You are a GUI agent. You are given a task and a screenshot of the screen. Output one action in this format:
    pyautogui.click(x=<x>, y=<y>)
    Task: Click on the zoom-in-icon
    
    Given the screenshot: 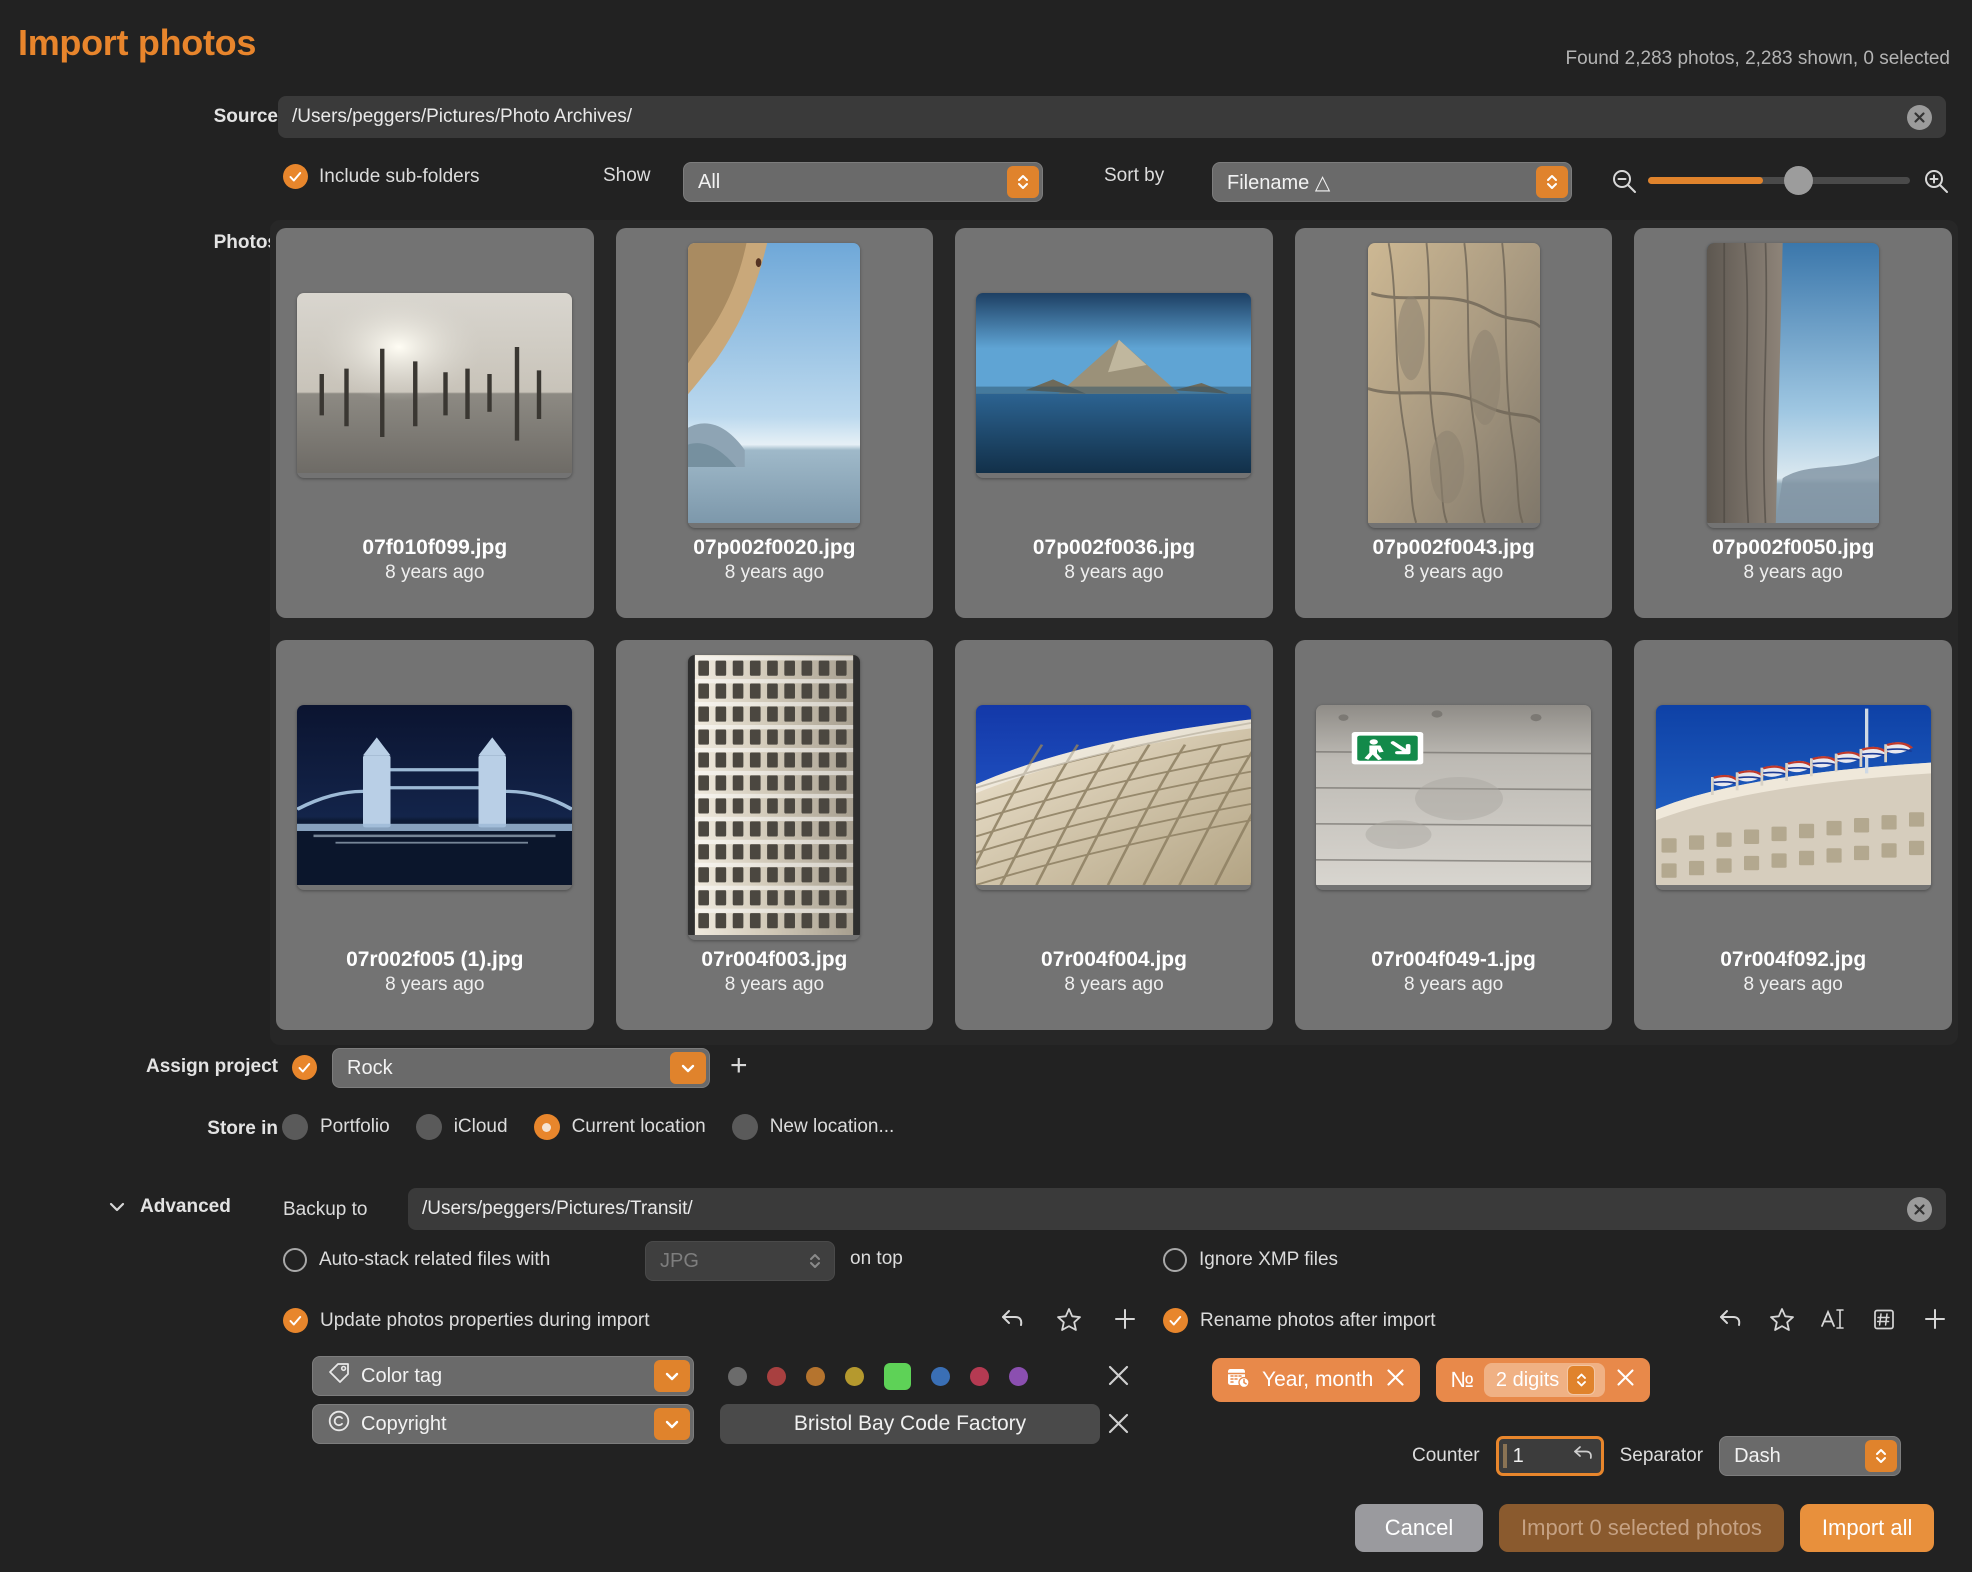 What is the action you would take?
    pyautogui.click(x=1936, y=183)
    